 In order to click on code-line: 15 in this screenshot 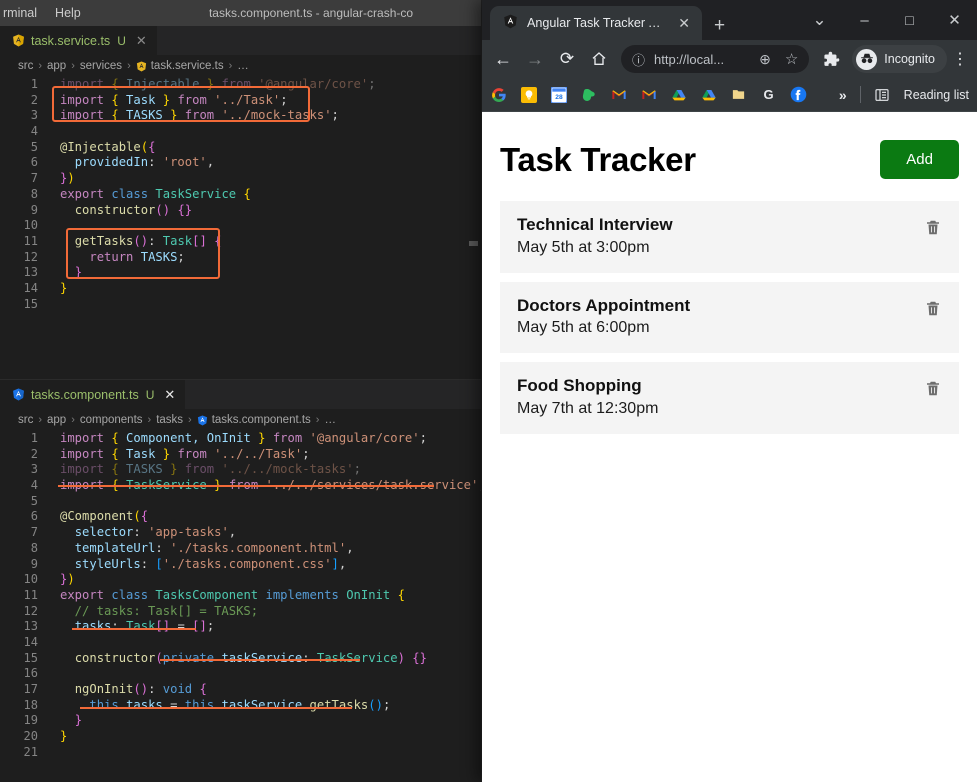, I will do `click(241, 305)`.